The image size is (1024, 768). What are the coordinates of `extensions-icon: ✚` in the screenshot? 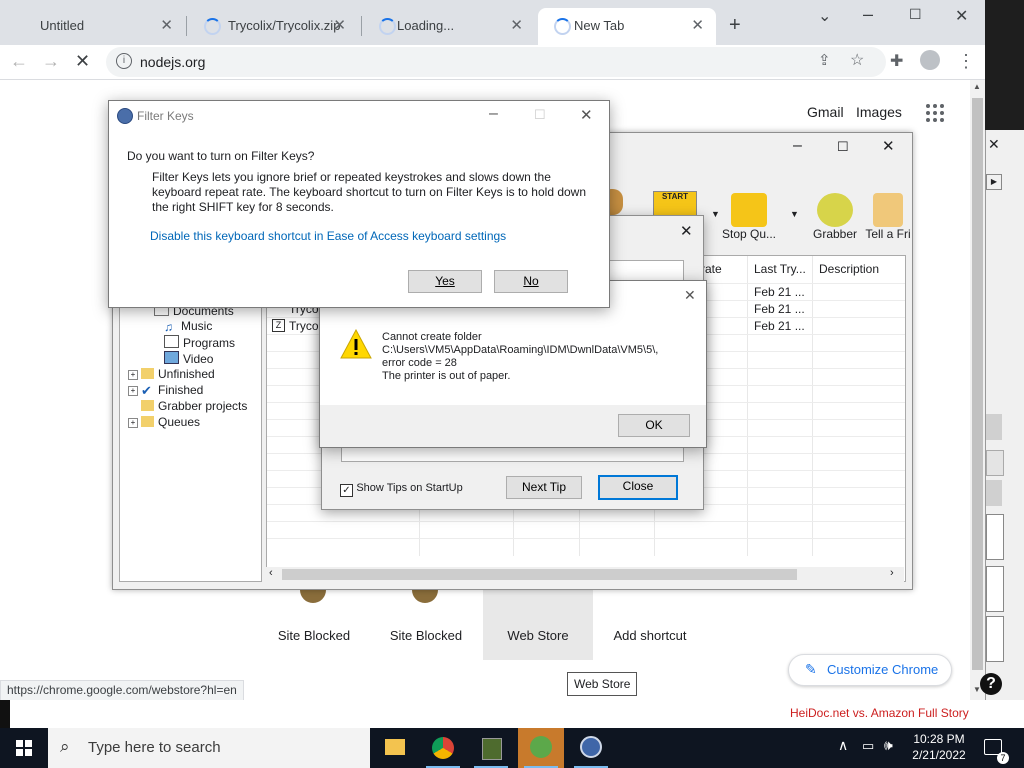 It's located at (896, 61).